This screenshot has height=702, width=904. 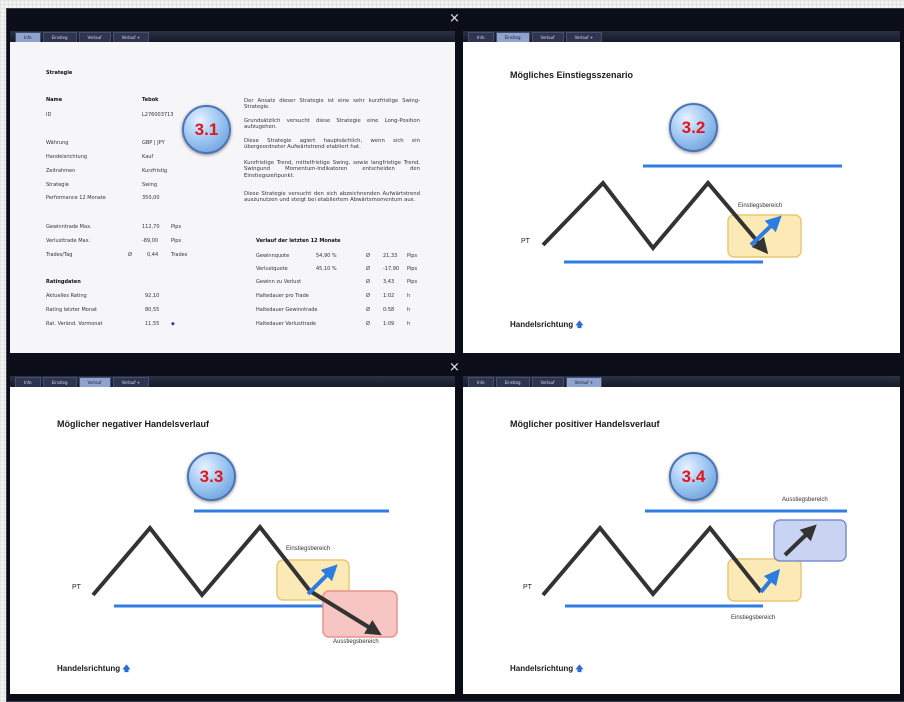 What do you see at coordinates (176, 241) in the screenshot?
I see `trade-unit: Pips` at bounding box center [176, 241].